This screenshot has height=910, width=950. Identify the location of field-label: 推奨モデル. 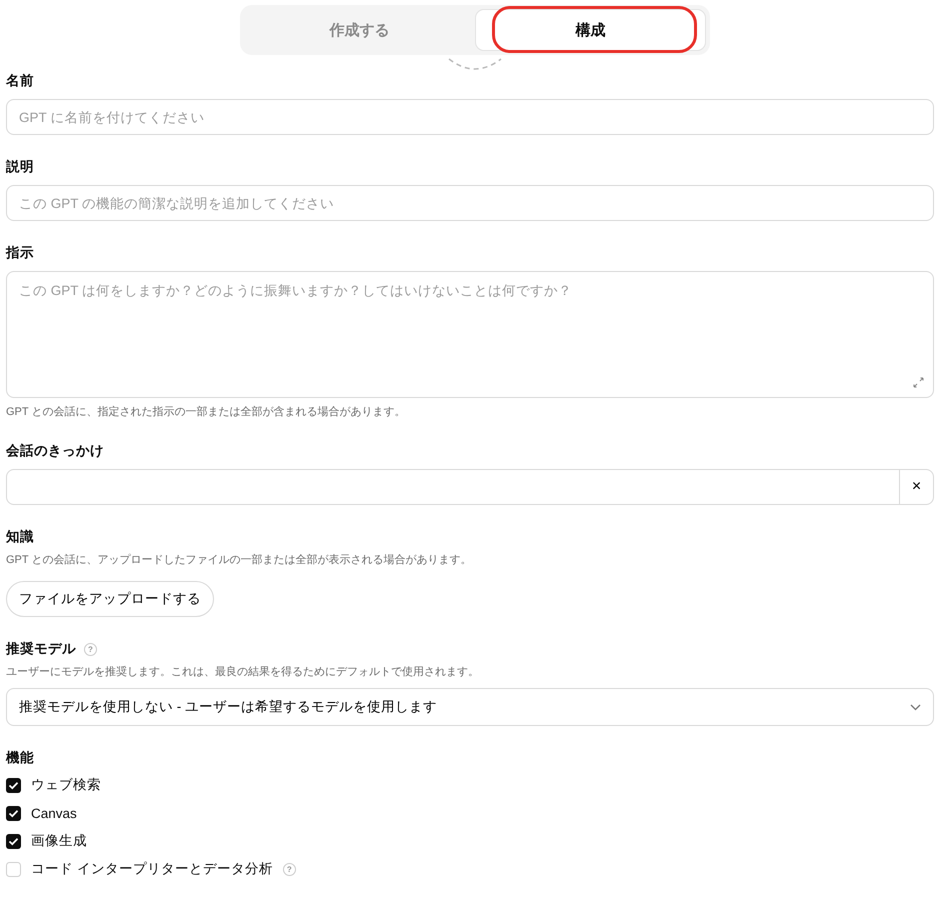
(41, 649).